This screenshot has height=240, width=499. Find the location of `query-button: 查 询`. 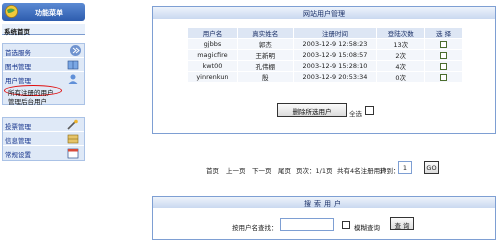

query-button: 查 询 is located at coordinates (402, 223).